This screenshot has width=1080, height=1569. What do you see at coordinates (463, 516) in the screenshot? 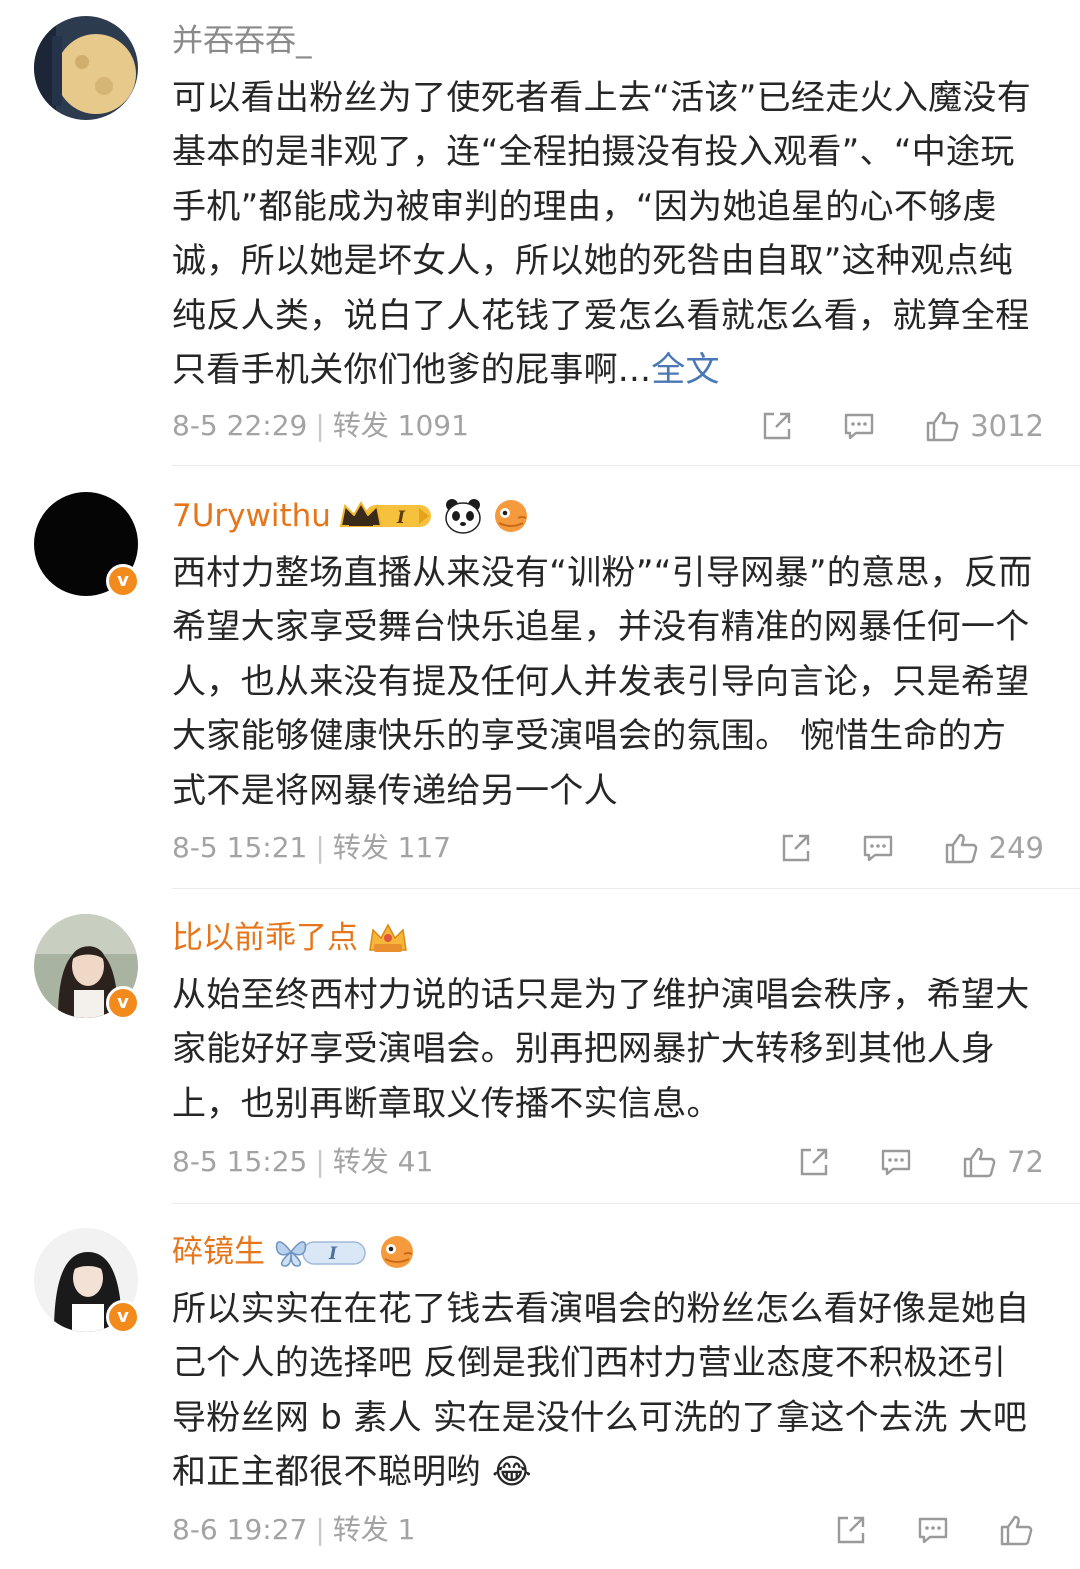
I see `panda-badge-icon` at bounding box center [463, 516].